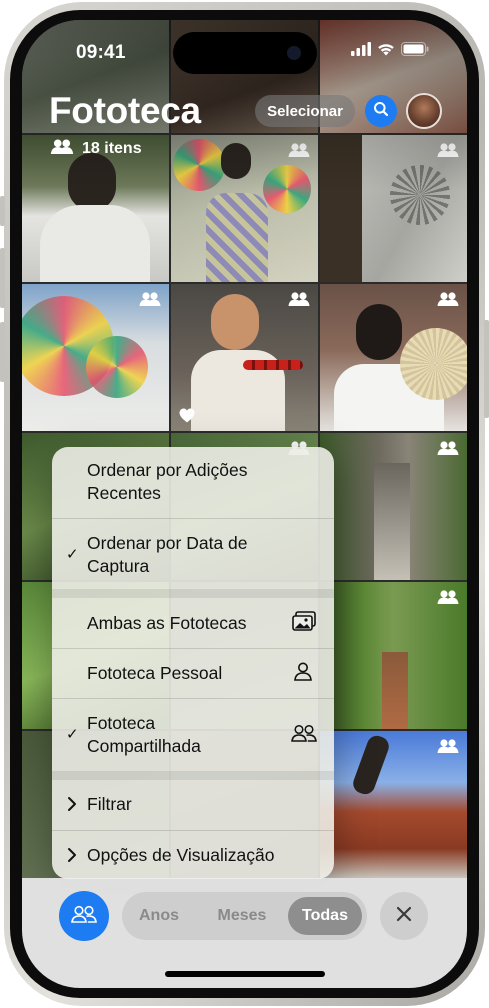 This screenshot has height=1008, width=489. Describe the element at coordinates (294, 53) in the screenshot. I see `camera-icon` at that location.